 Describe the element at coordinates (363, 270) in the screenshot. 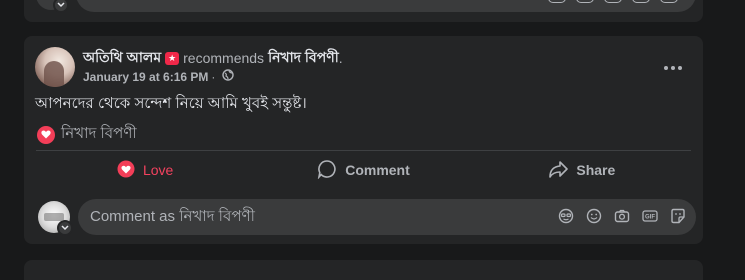

I see `next-post-fragment` at that location.